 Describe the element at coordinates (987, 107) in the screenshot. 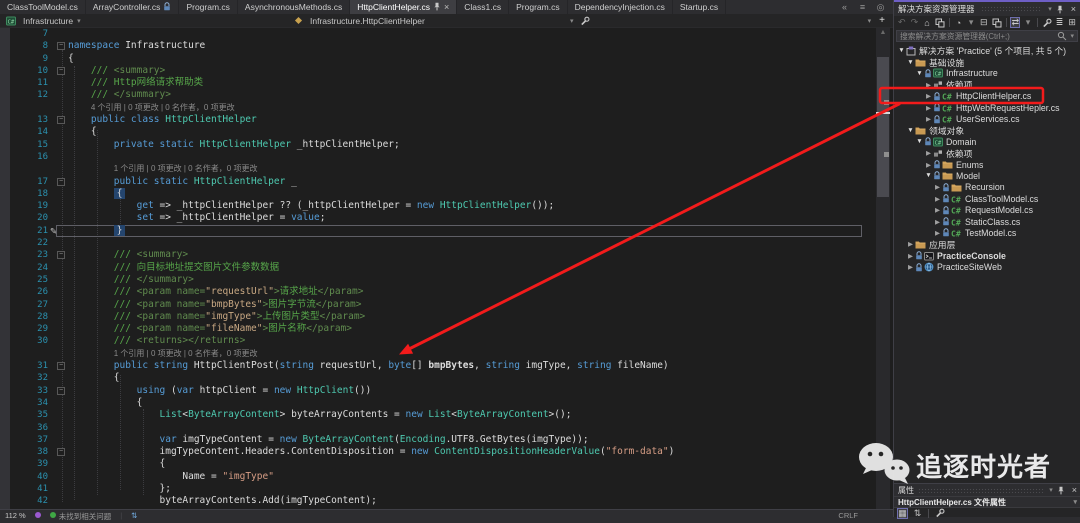

I see `tree-item-httpwebrequesthepler-cs: ▶ C# HttpWebRequestHepler.cs` at that location.